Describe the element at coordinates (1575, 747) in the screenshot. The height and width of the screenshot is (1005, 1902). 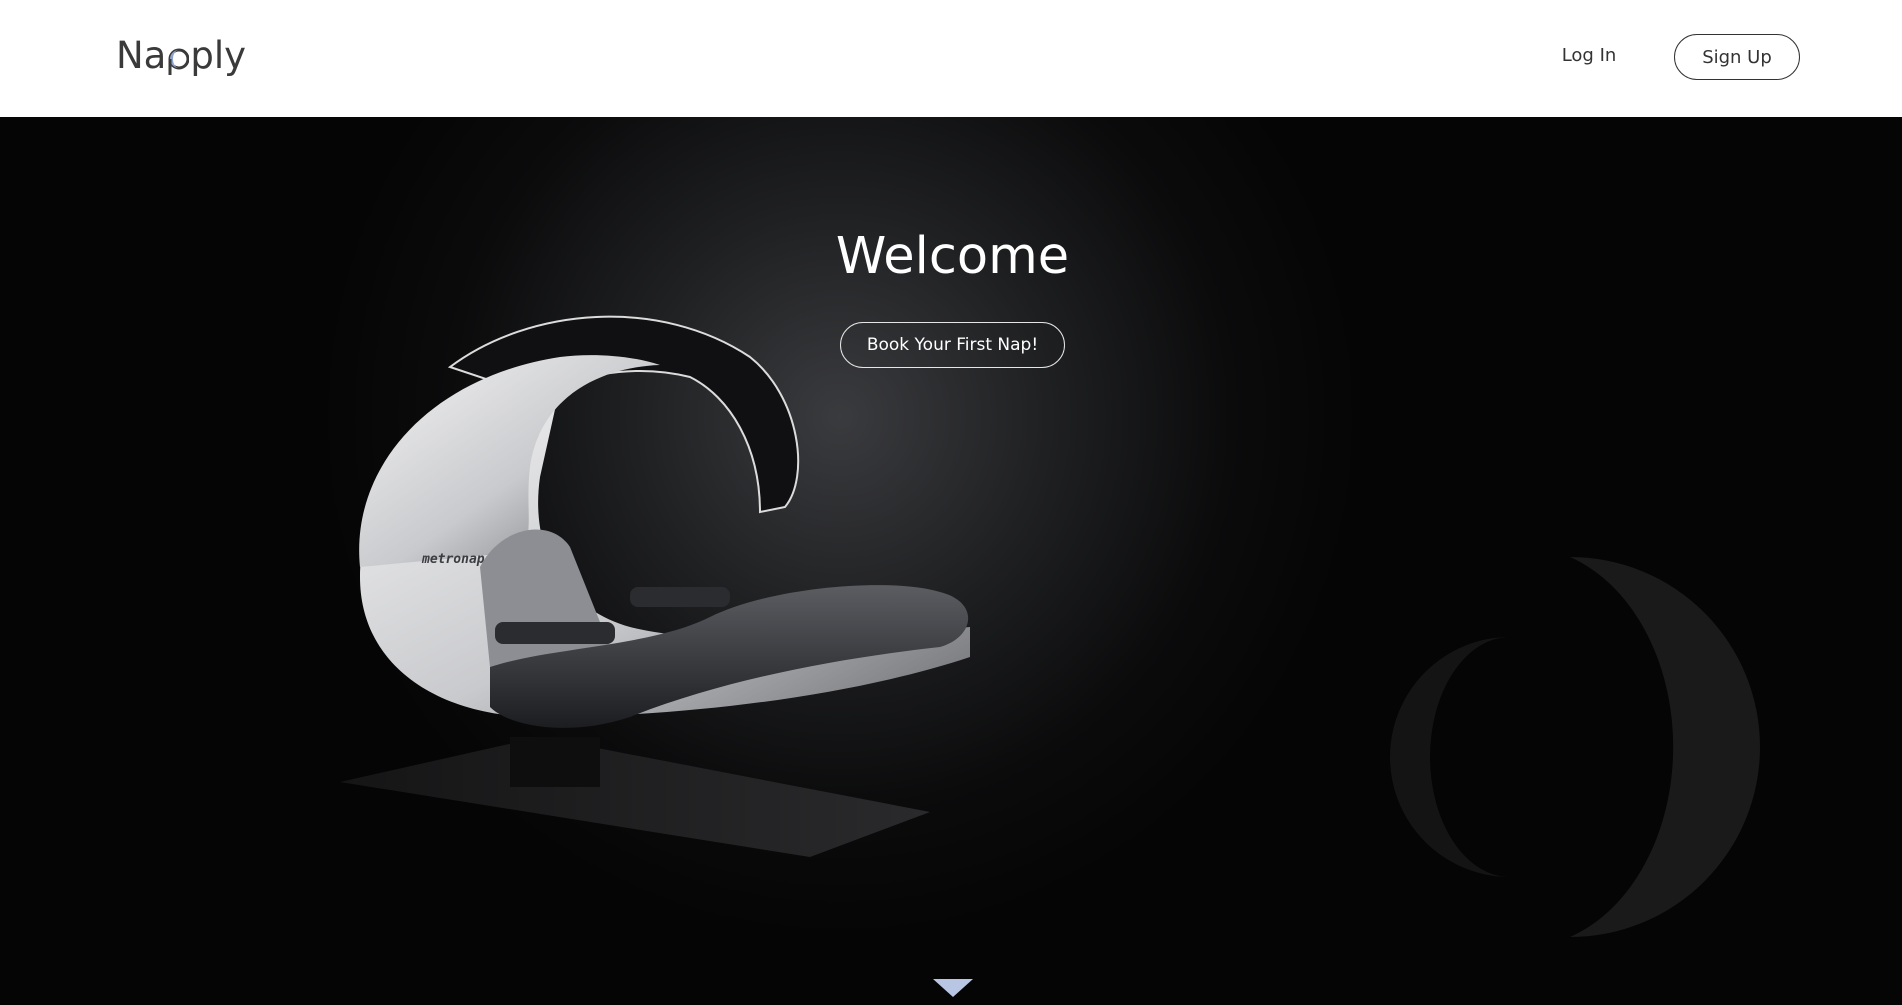
I see `crescent-moon-icon` at that location.